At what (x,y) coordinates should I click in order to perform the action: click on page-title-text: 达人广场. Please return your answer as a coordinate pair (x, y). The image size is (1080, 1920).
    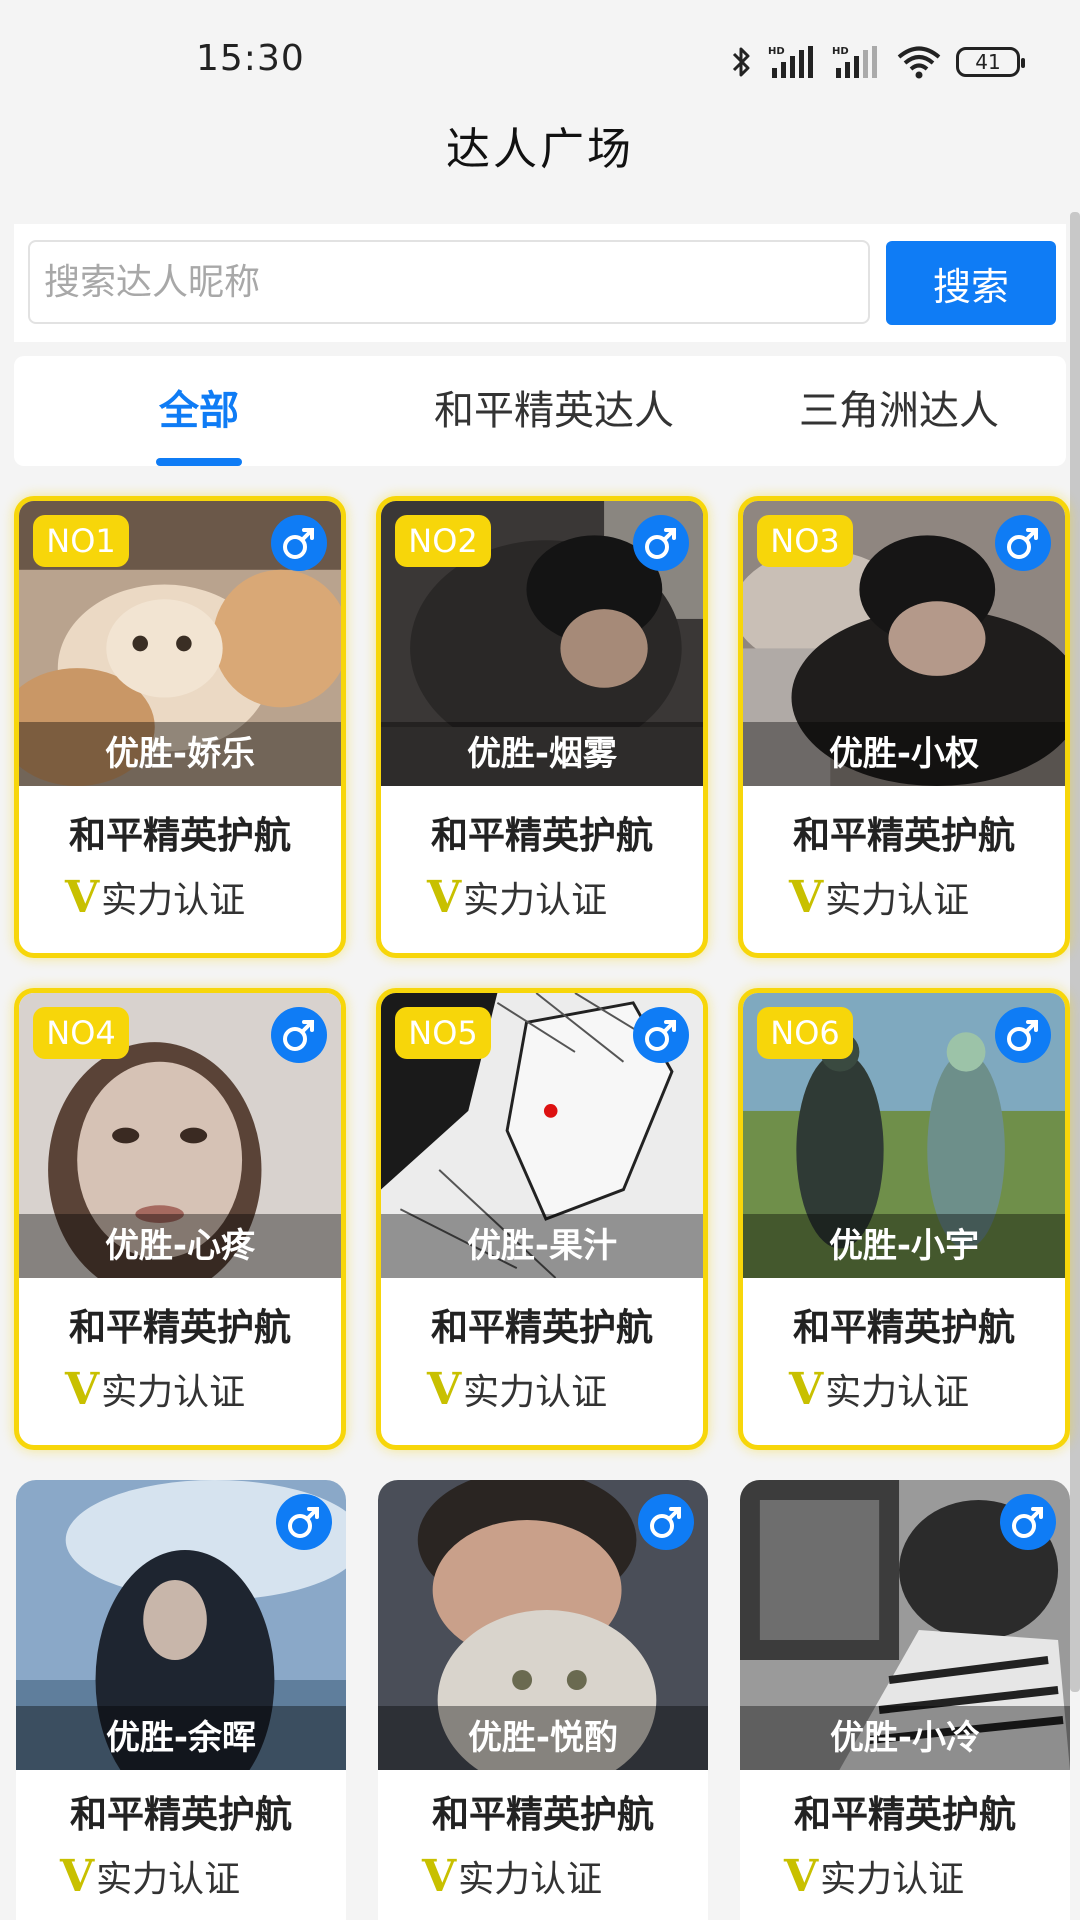
    Looking at the image, I should click on (540, 149).